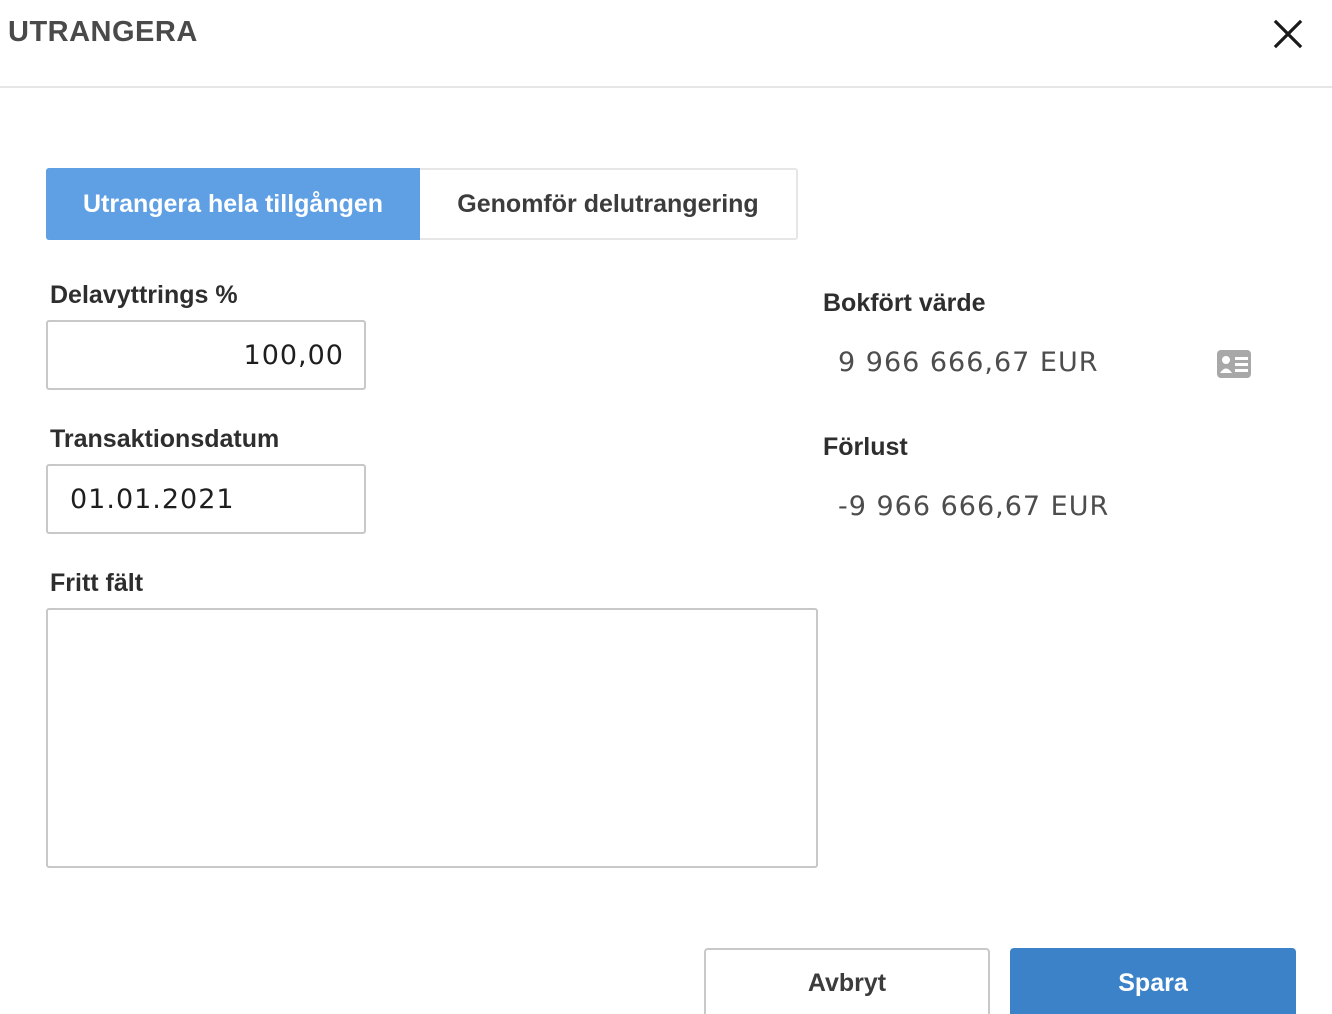 The image size is (1332, 1014). What do you see at coordinates (97, 583) in the screenshot?
I see `free-field-label: Fritt fält` at bounding box center [97, 583].